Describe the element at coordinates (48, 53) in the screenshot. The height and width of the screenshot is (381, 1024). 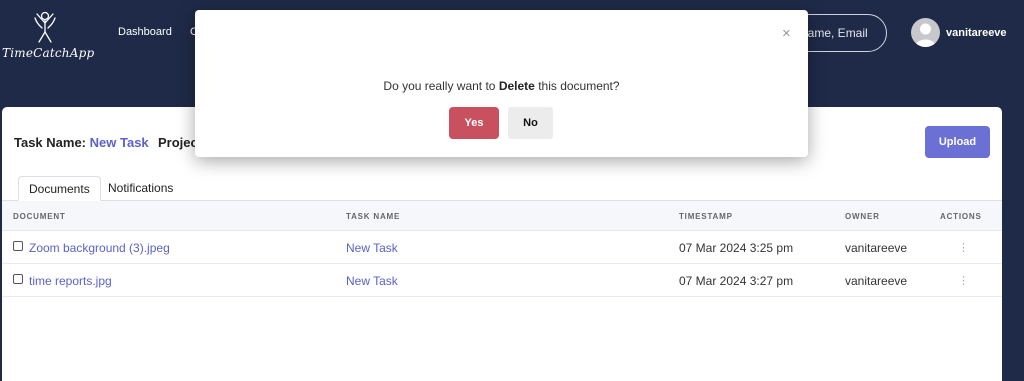
I see `logo-text: TimeCatchApp` at that location.